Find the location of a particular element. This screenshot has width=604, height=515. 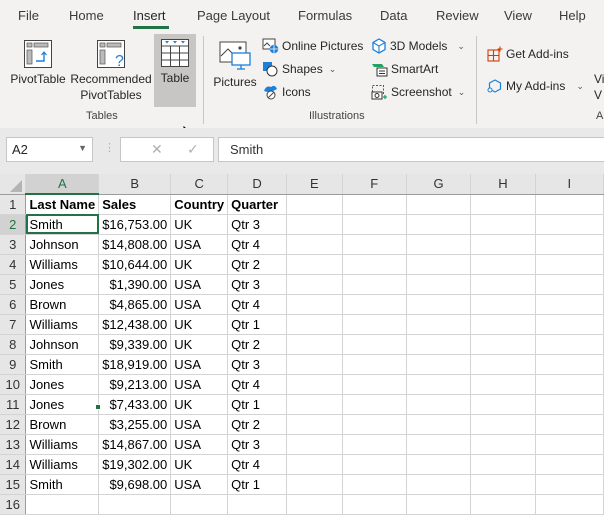

recommended-pivottables-button: ? Recommended PivotTables is located at coordinates (111, 71).